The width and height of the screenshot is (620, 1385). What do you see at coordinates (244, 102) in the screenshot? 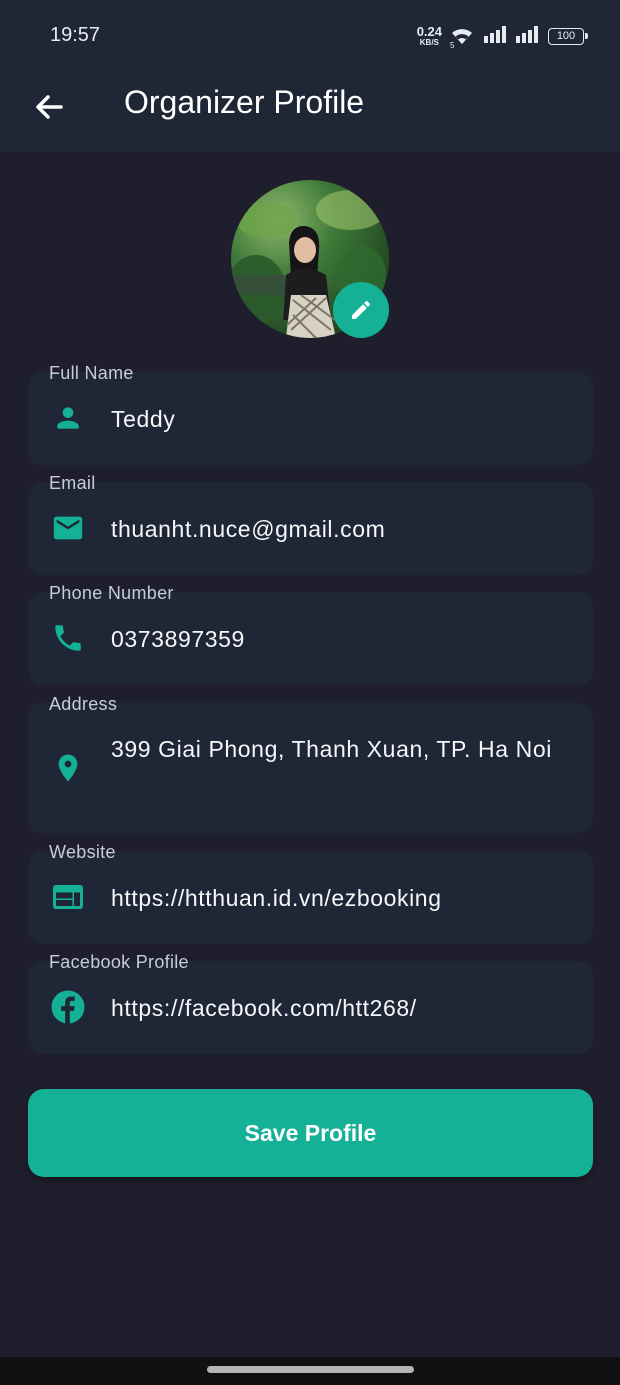
I see `page-title: Organizer Profile` at bounding box center [244, 102].